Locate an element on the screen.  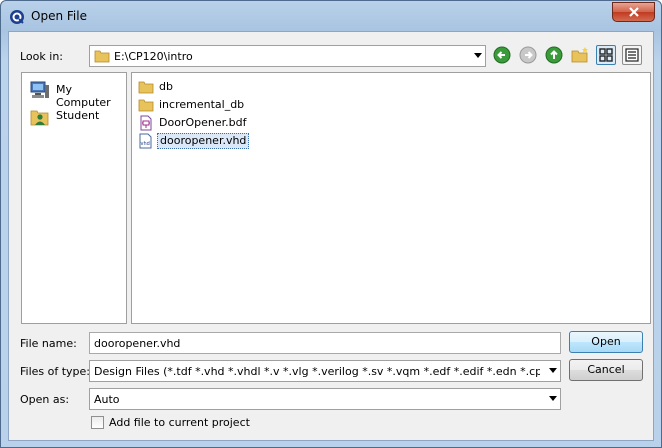
up-folder-button is located at coordinates (554, 55).